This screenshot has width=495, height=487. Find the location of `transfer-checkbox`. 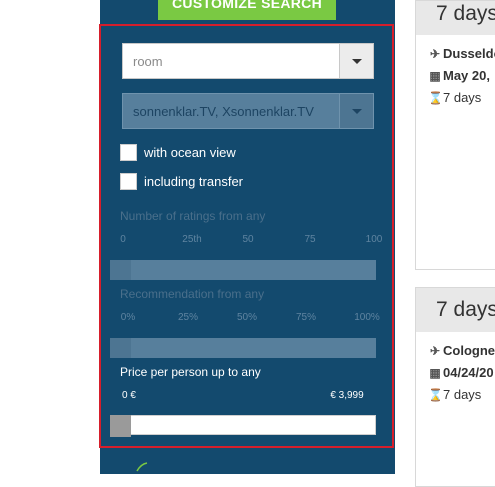

transfer-checkbox is located at coordinates (128, 181).